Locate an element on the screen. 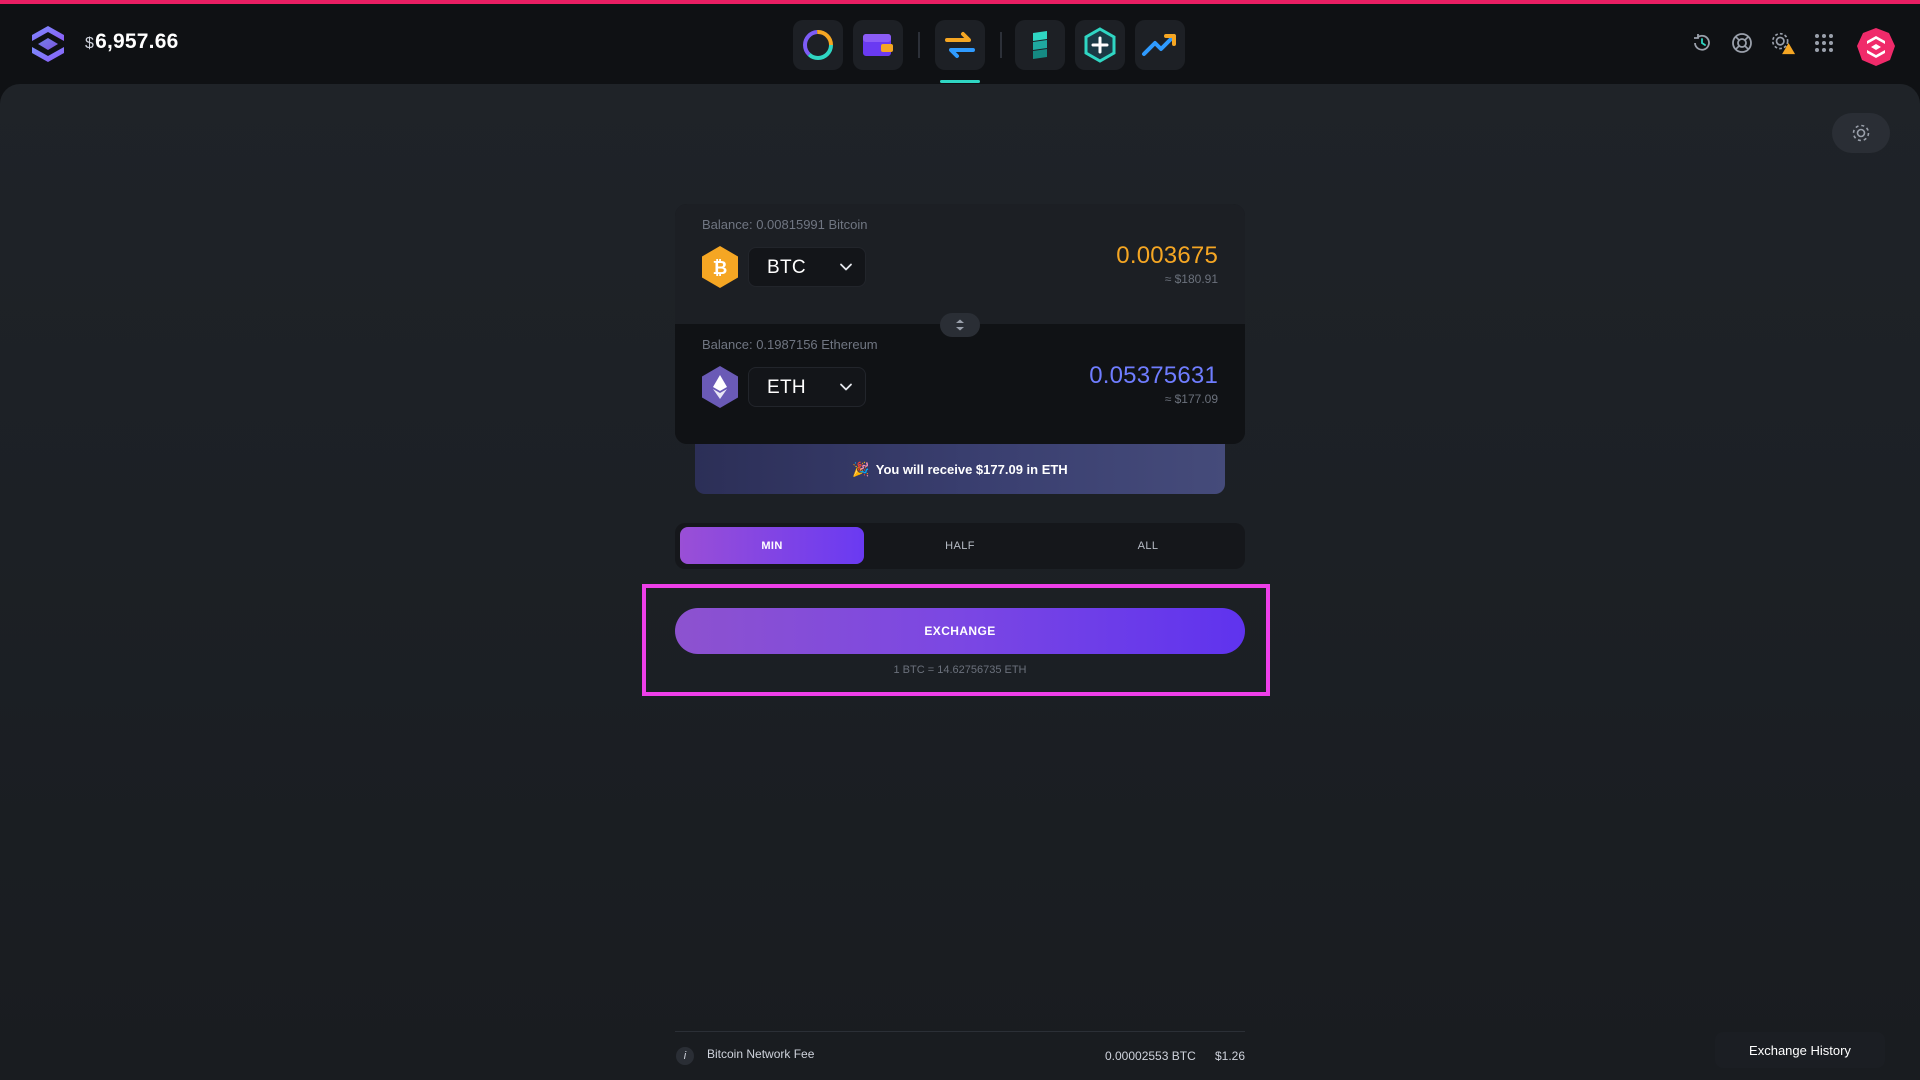  wallet-icon is located at coordinates (878, 45).